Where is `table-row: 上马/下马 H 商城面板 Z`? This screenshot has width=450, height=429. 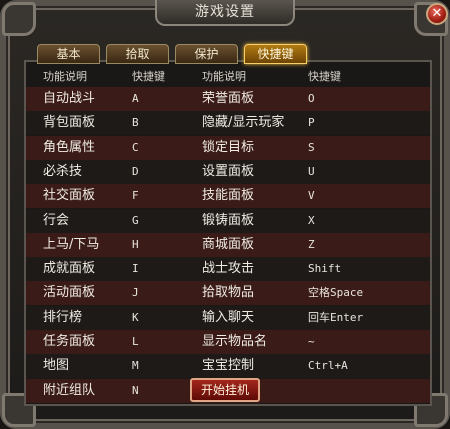
table-row: 上马/下马 H 商城面板 Z is located at coordinates (228, 244).